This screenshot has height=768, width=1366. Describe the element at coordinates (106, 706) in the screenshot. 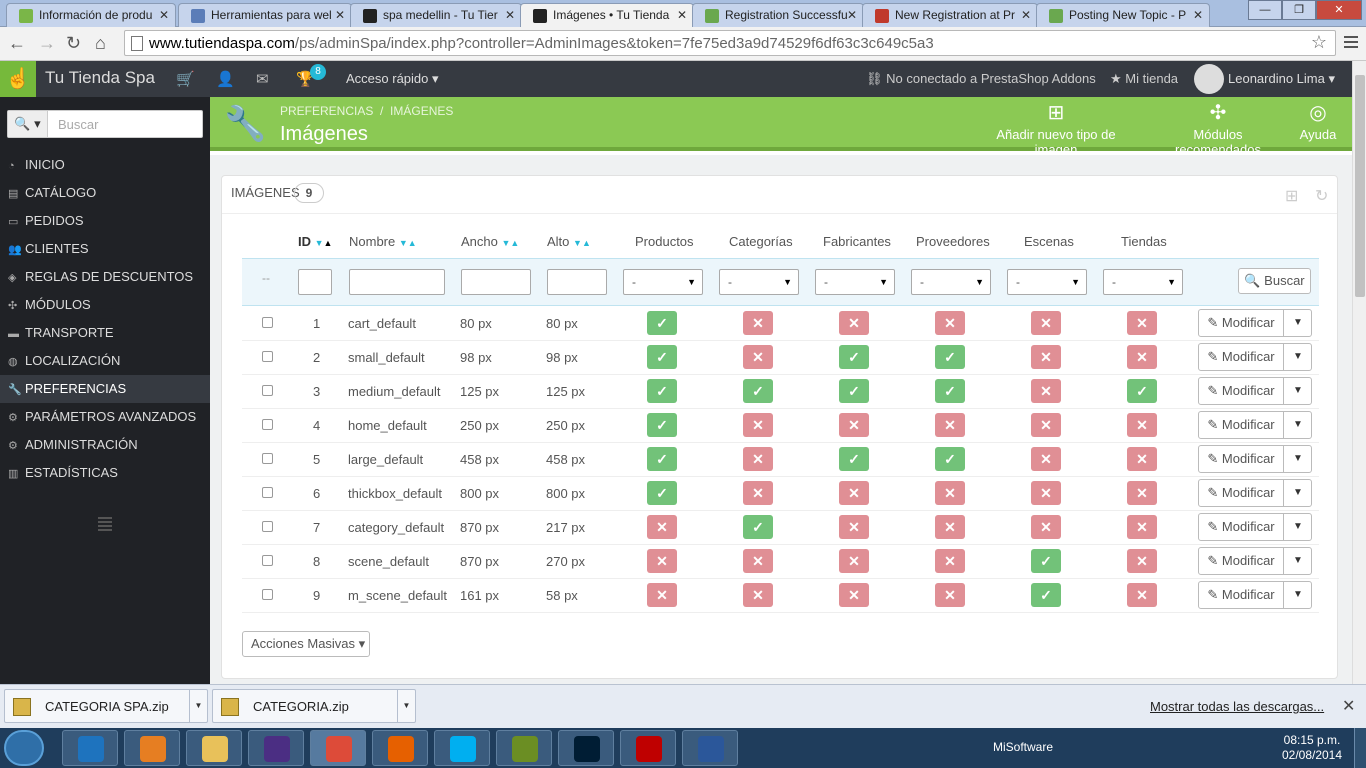

I see `download-item: CATEGORIA SPA.zip ▼` at that location.